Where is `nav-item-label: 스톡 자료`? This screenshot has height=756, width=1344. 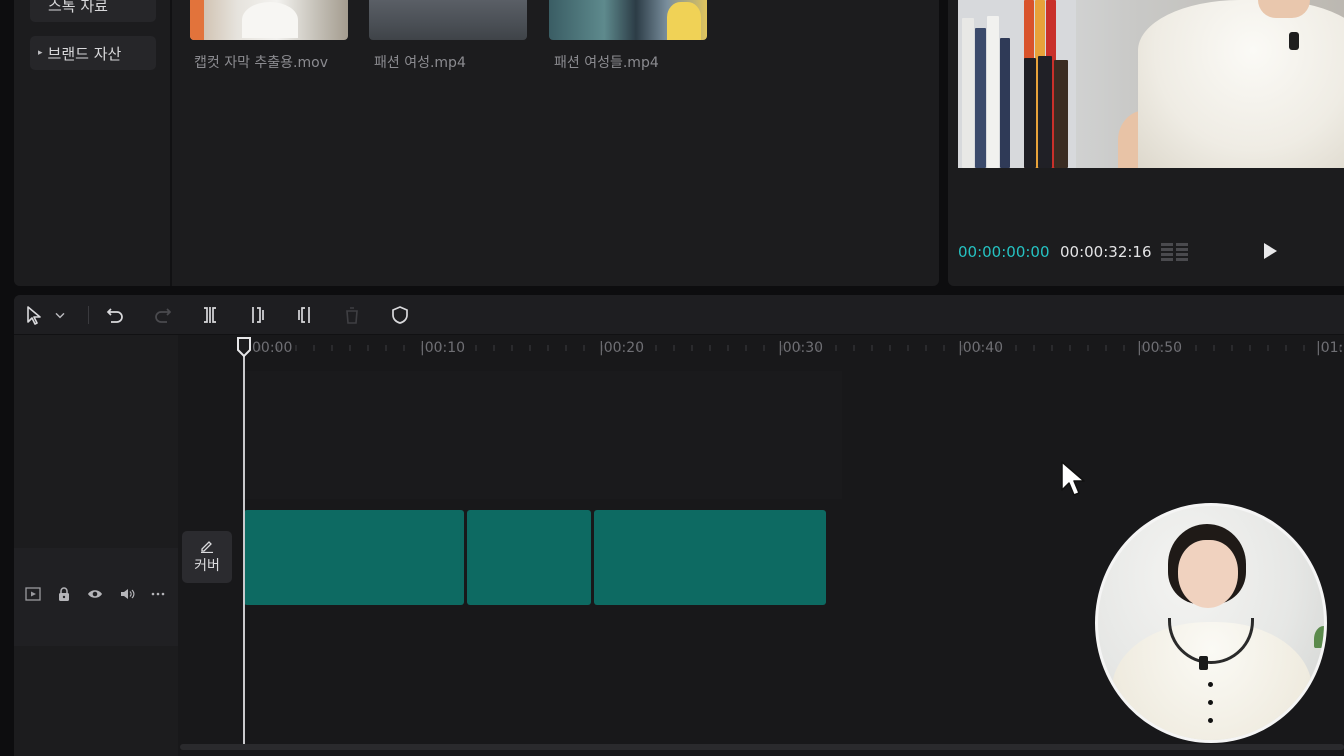 nav-item-label: 스톡 자료 is located at coordinates (78, 7).